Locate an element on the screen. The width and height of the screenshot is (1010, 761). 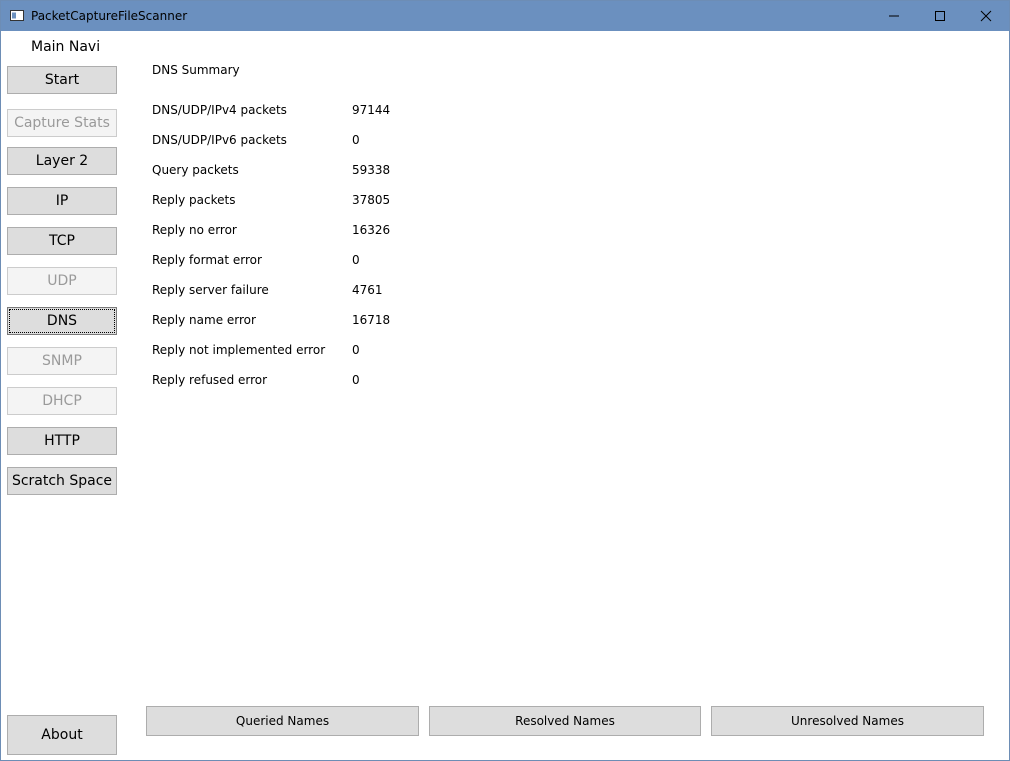
stat-value: 4761 is located at coordinates (367, 290).